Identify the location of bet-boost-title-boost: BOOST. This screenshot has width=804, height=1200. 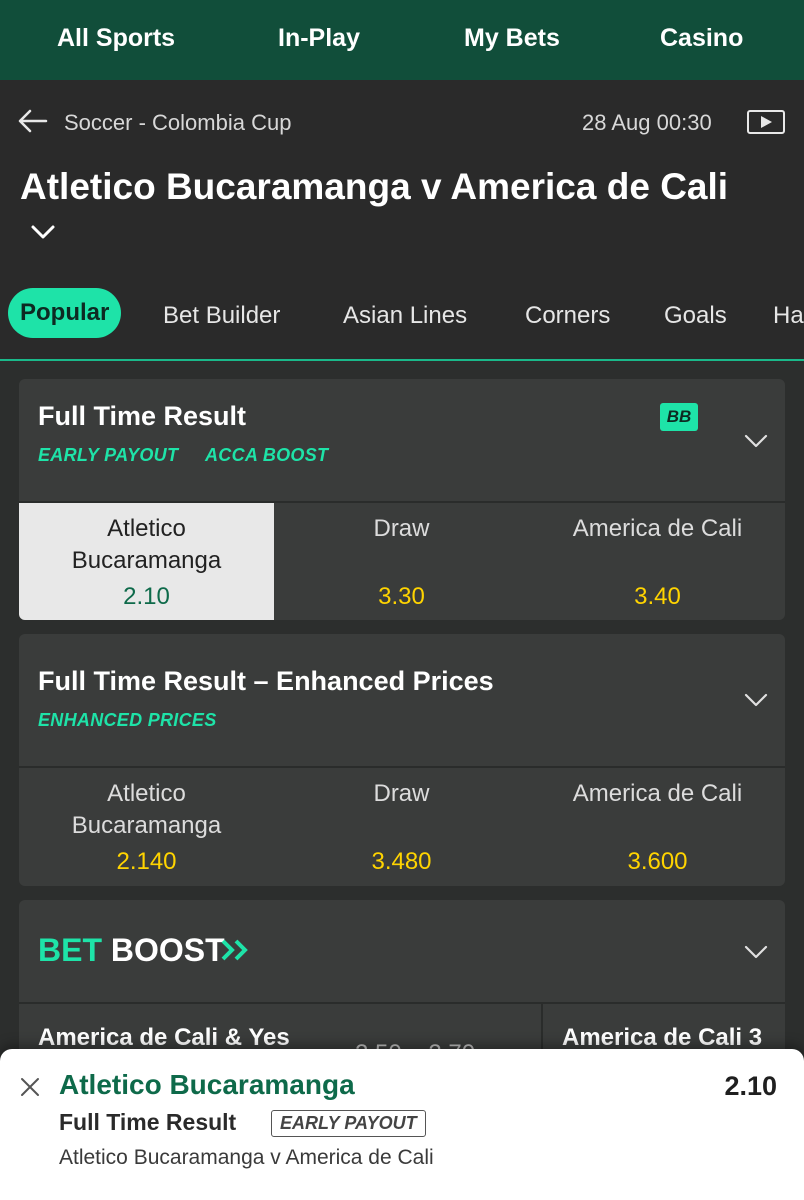
(167, 950).